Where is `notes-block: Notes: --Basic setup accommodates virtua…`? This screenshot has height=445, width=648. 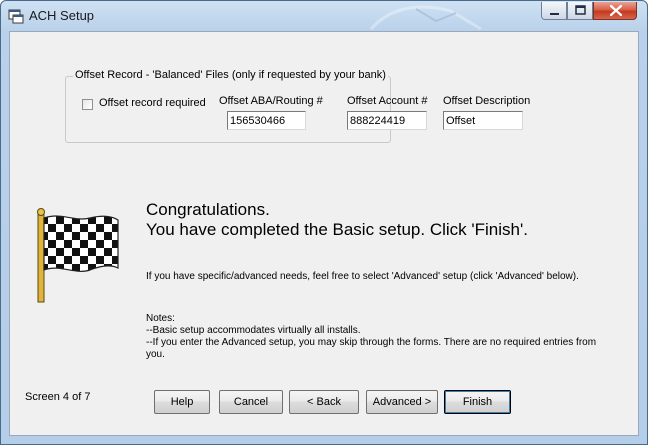
notes-block: Notes: --Basic setup accommodates virtua… is located at coordinates (381, 337).